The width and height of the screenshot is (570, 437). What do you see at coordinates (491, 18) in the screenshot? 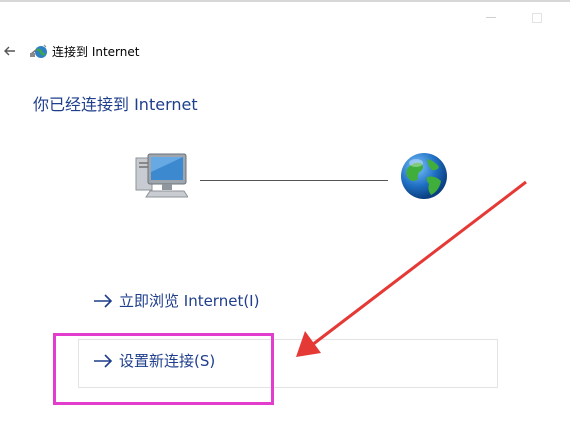
I see `minimize-button` at bounding box center [491, 18].